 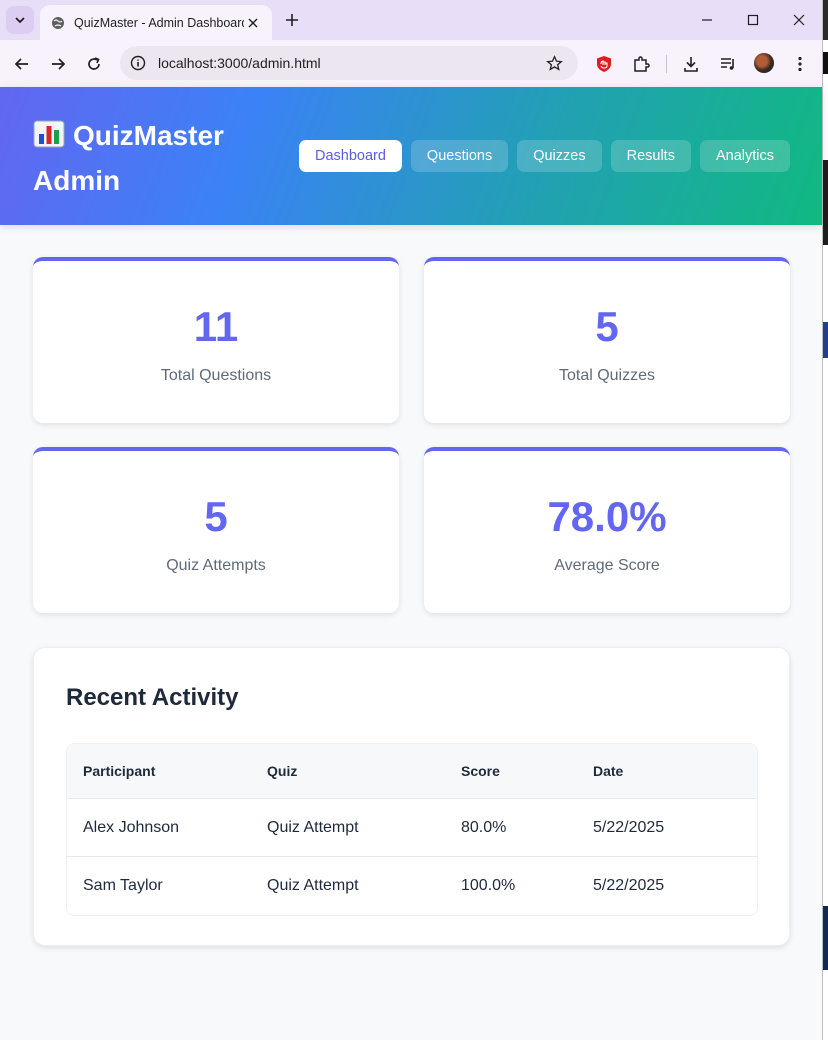 I want to click on url-text: localhost:3000/admin.html, so click(x=351, y=63).